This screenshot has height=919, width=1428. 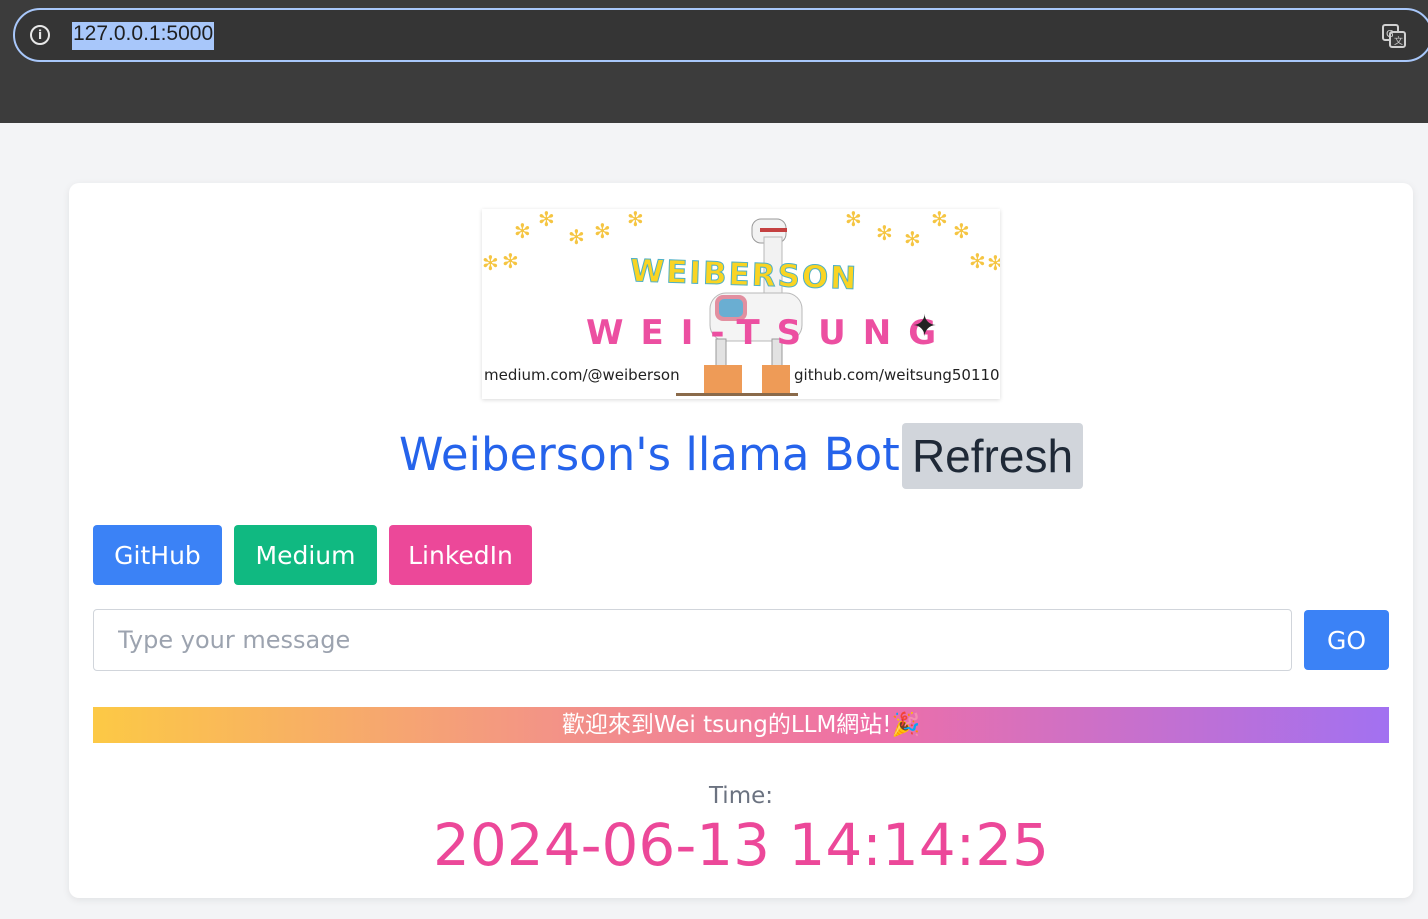 What do you see at coordinates (40, 35) in the screenshot?
I see `info-icon: i` at bounding box center [40, 35].